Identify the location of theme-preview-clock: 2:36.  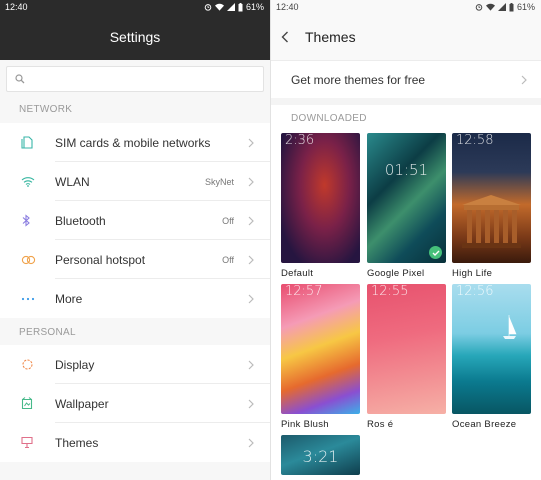
(300, 140).